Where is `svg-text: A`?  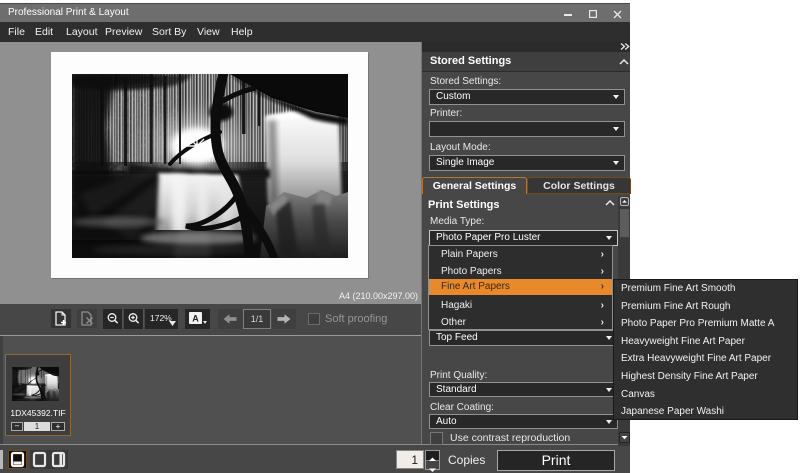 svg-text: A is located at coordinates (195, 319).